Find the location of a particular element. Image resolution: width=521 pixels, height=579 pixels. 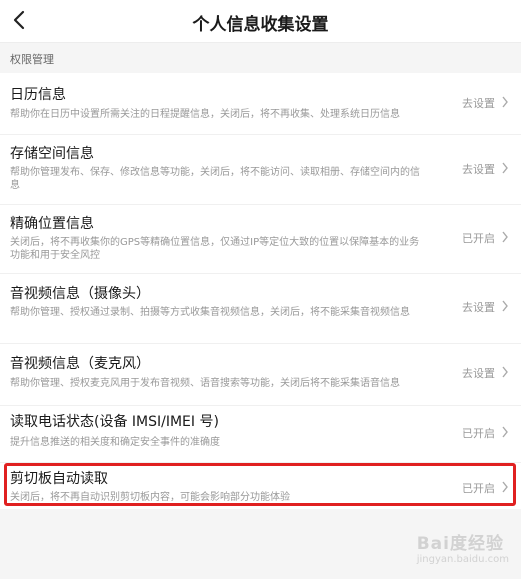

item-description: 帮助你在日历中设置所需关注的日程提醒信息，关闭后，将不再收集、处理系统日历信息 is located at coordinates (205, 114).